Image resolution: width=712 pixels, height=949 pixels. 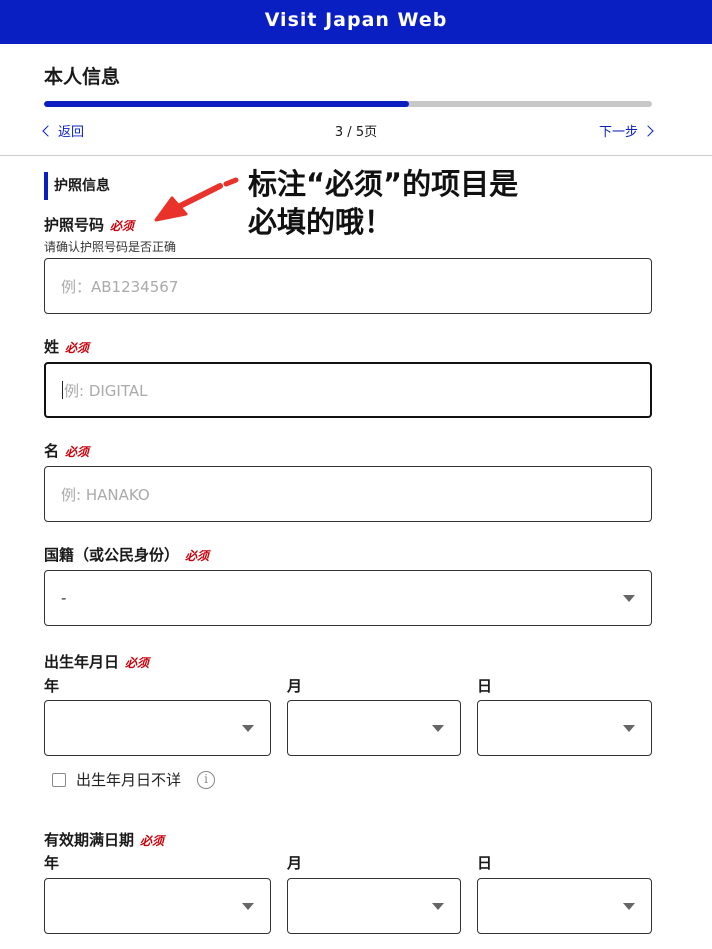 I want to click on annotation-line-2: 必填的哦！, so click(x=321, y=222).